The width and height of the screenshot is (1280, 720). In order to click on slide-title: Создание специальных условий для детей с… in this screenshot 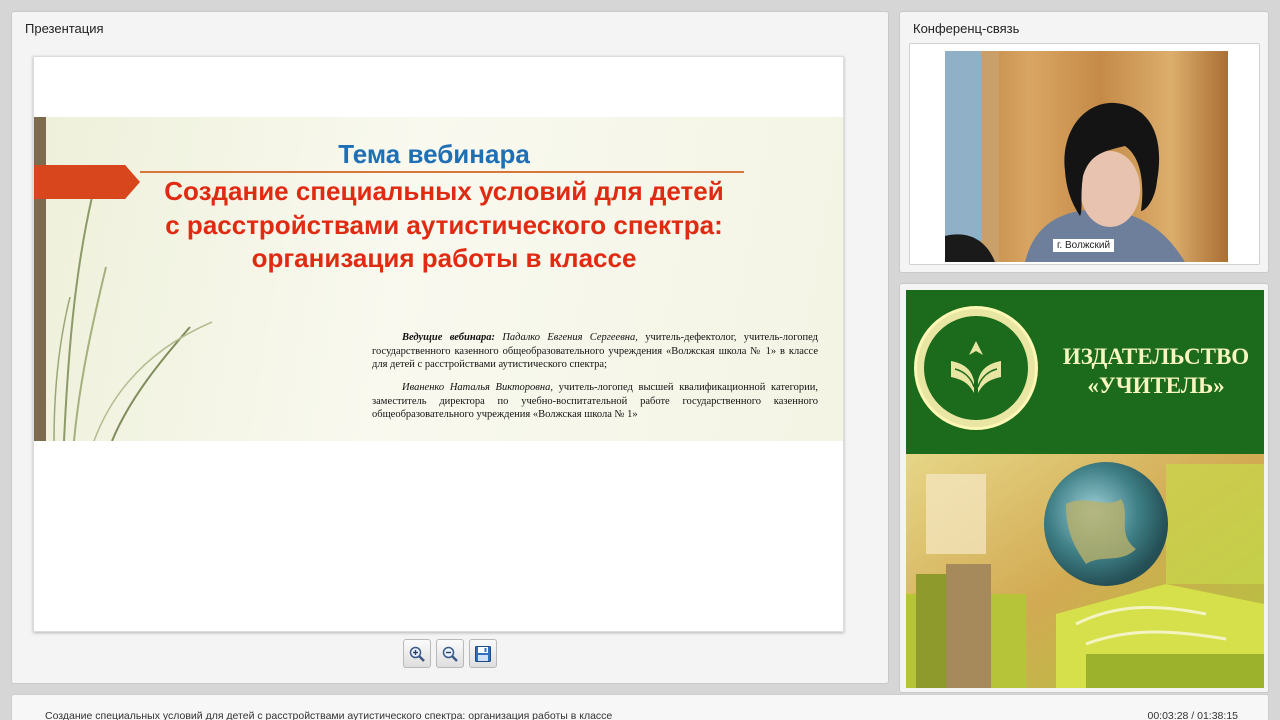, I will do `click(444, 224)`.